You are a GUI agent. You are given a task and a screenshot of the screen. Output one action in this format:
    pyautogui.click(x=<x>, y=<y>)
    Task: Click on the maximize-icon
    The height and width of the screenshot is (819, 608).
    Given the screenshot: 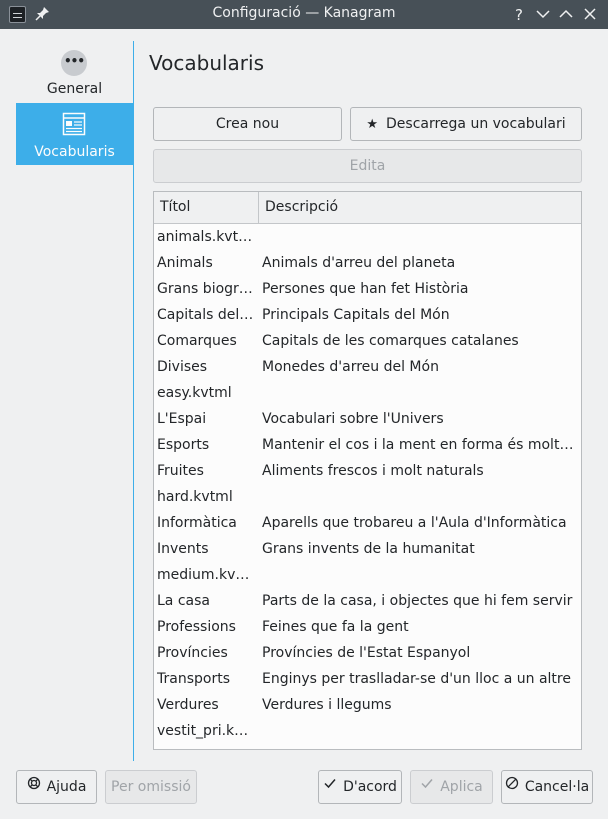 What is the action you would take?
    pyautogui.click(x=566, y=14)
    